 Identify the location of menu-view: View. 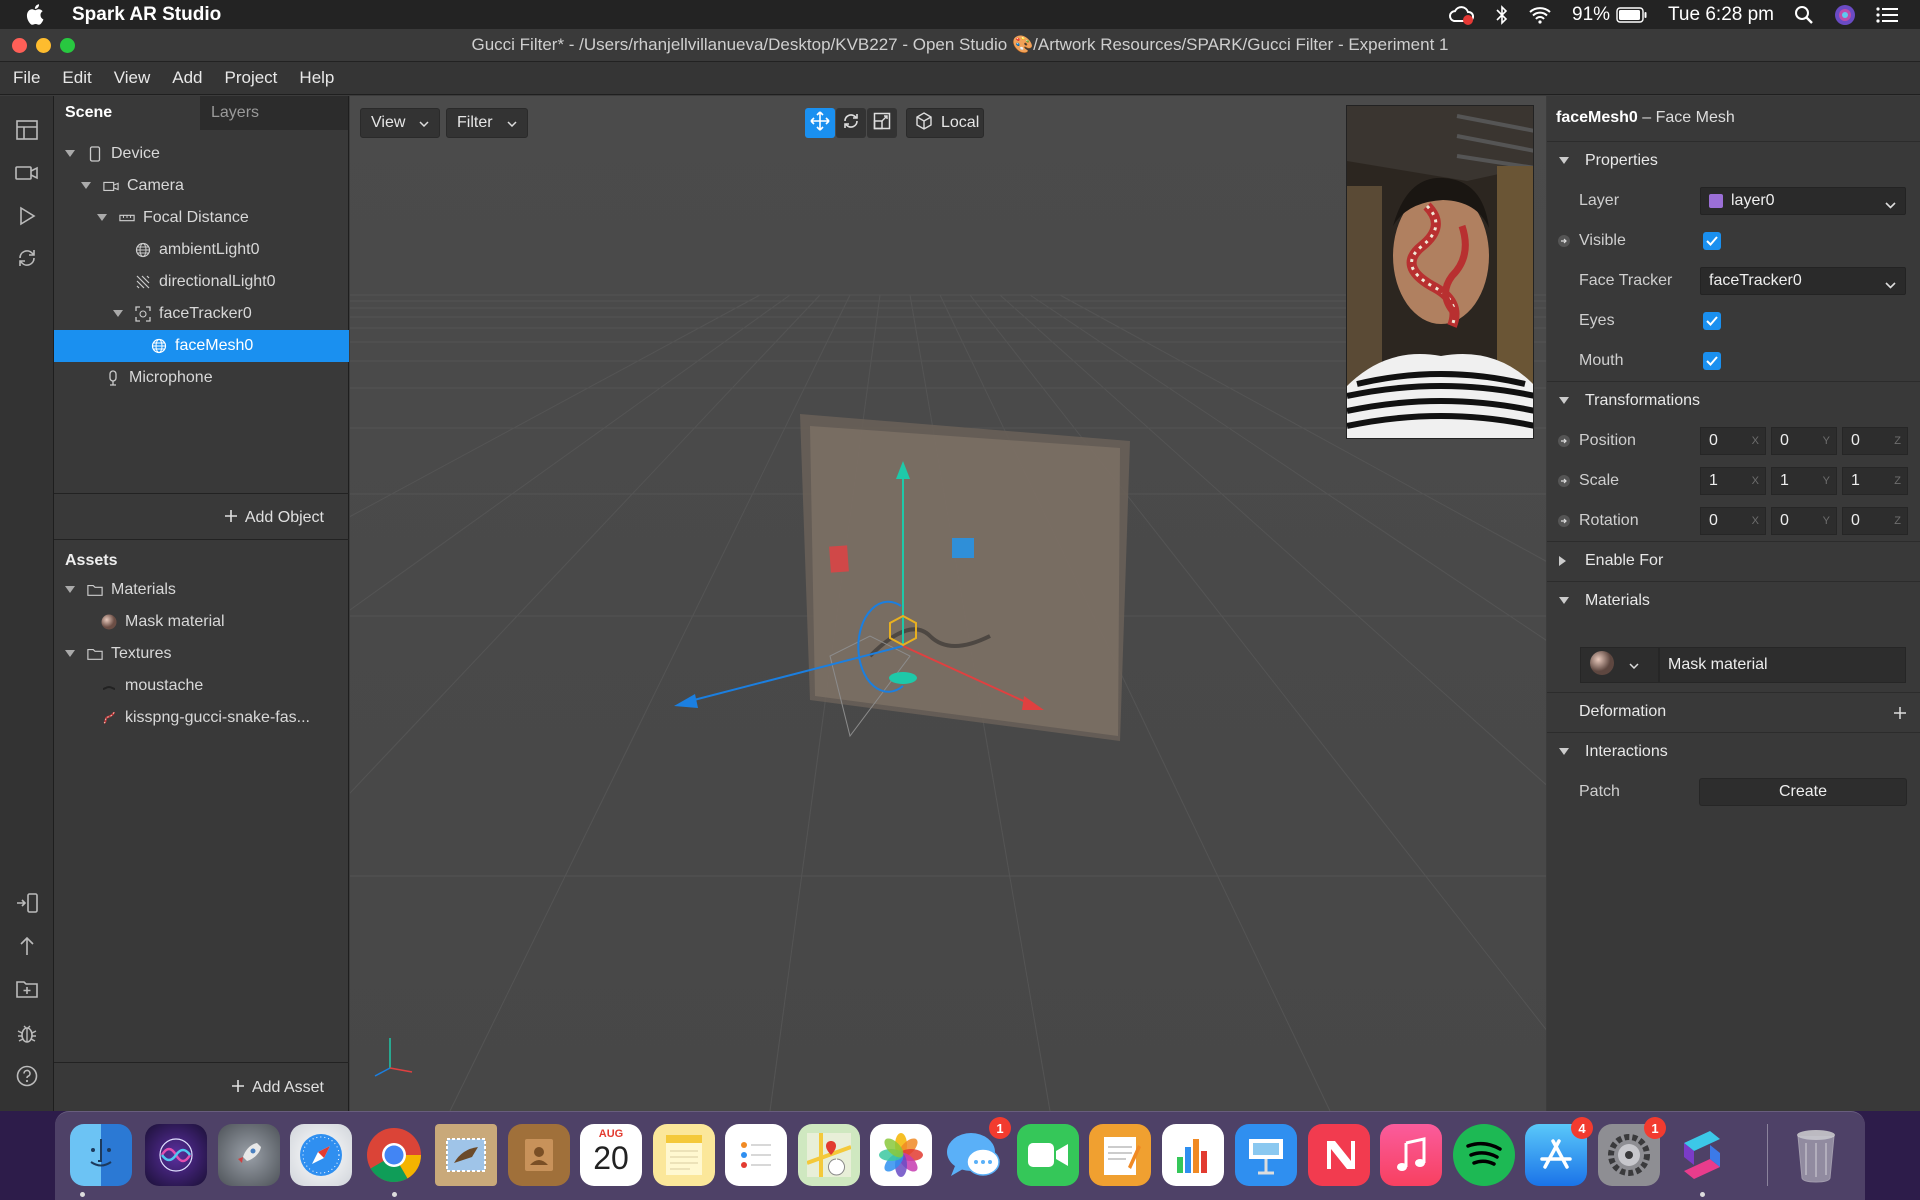
(132, 78).